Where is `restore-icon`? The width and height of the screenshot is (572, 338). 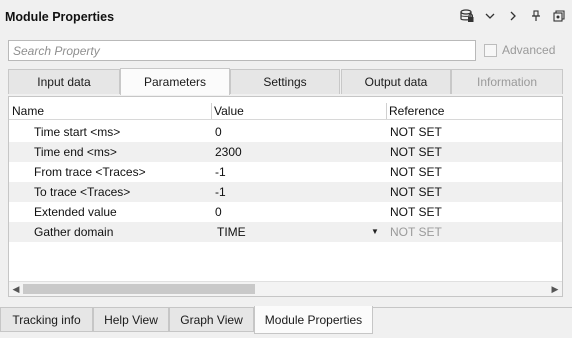
restore-icon is located at coordinates (559, 16).